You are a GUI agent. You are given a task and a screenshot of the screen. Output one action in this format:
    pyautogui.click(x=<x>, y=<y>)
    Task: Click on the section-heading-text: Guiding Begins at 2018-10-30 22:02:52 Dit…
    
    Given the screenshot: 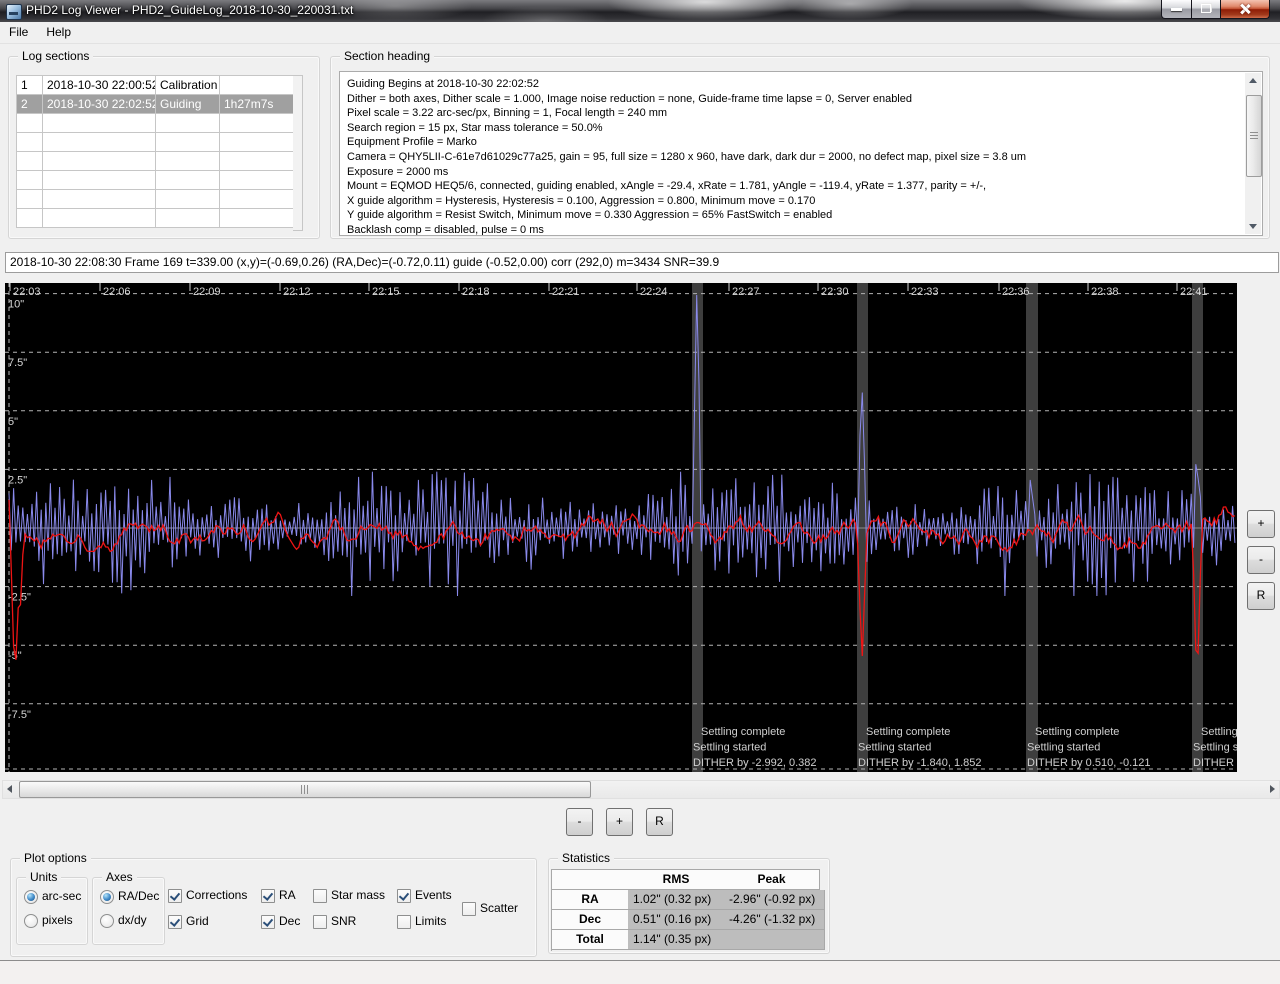 What is the action you would take?
    pyautogui.click(x=801, y=153)
    